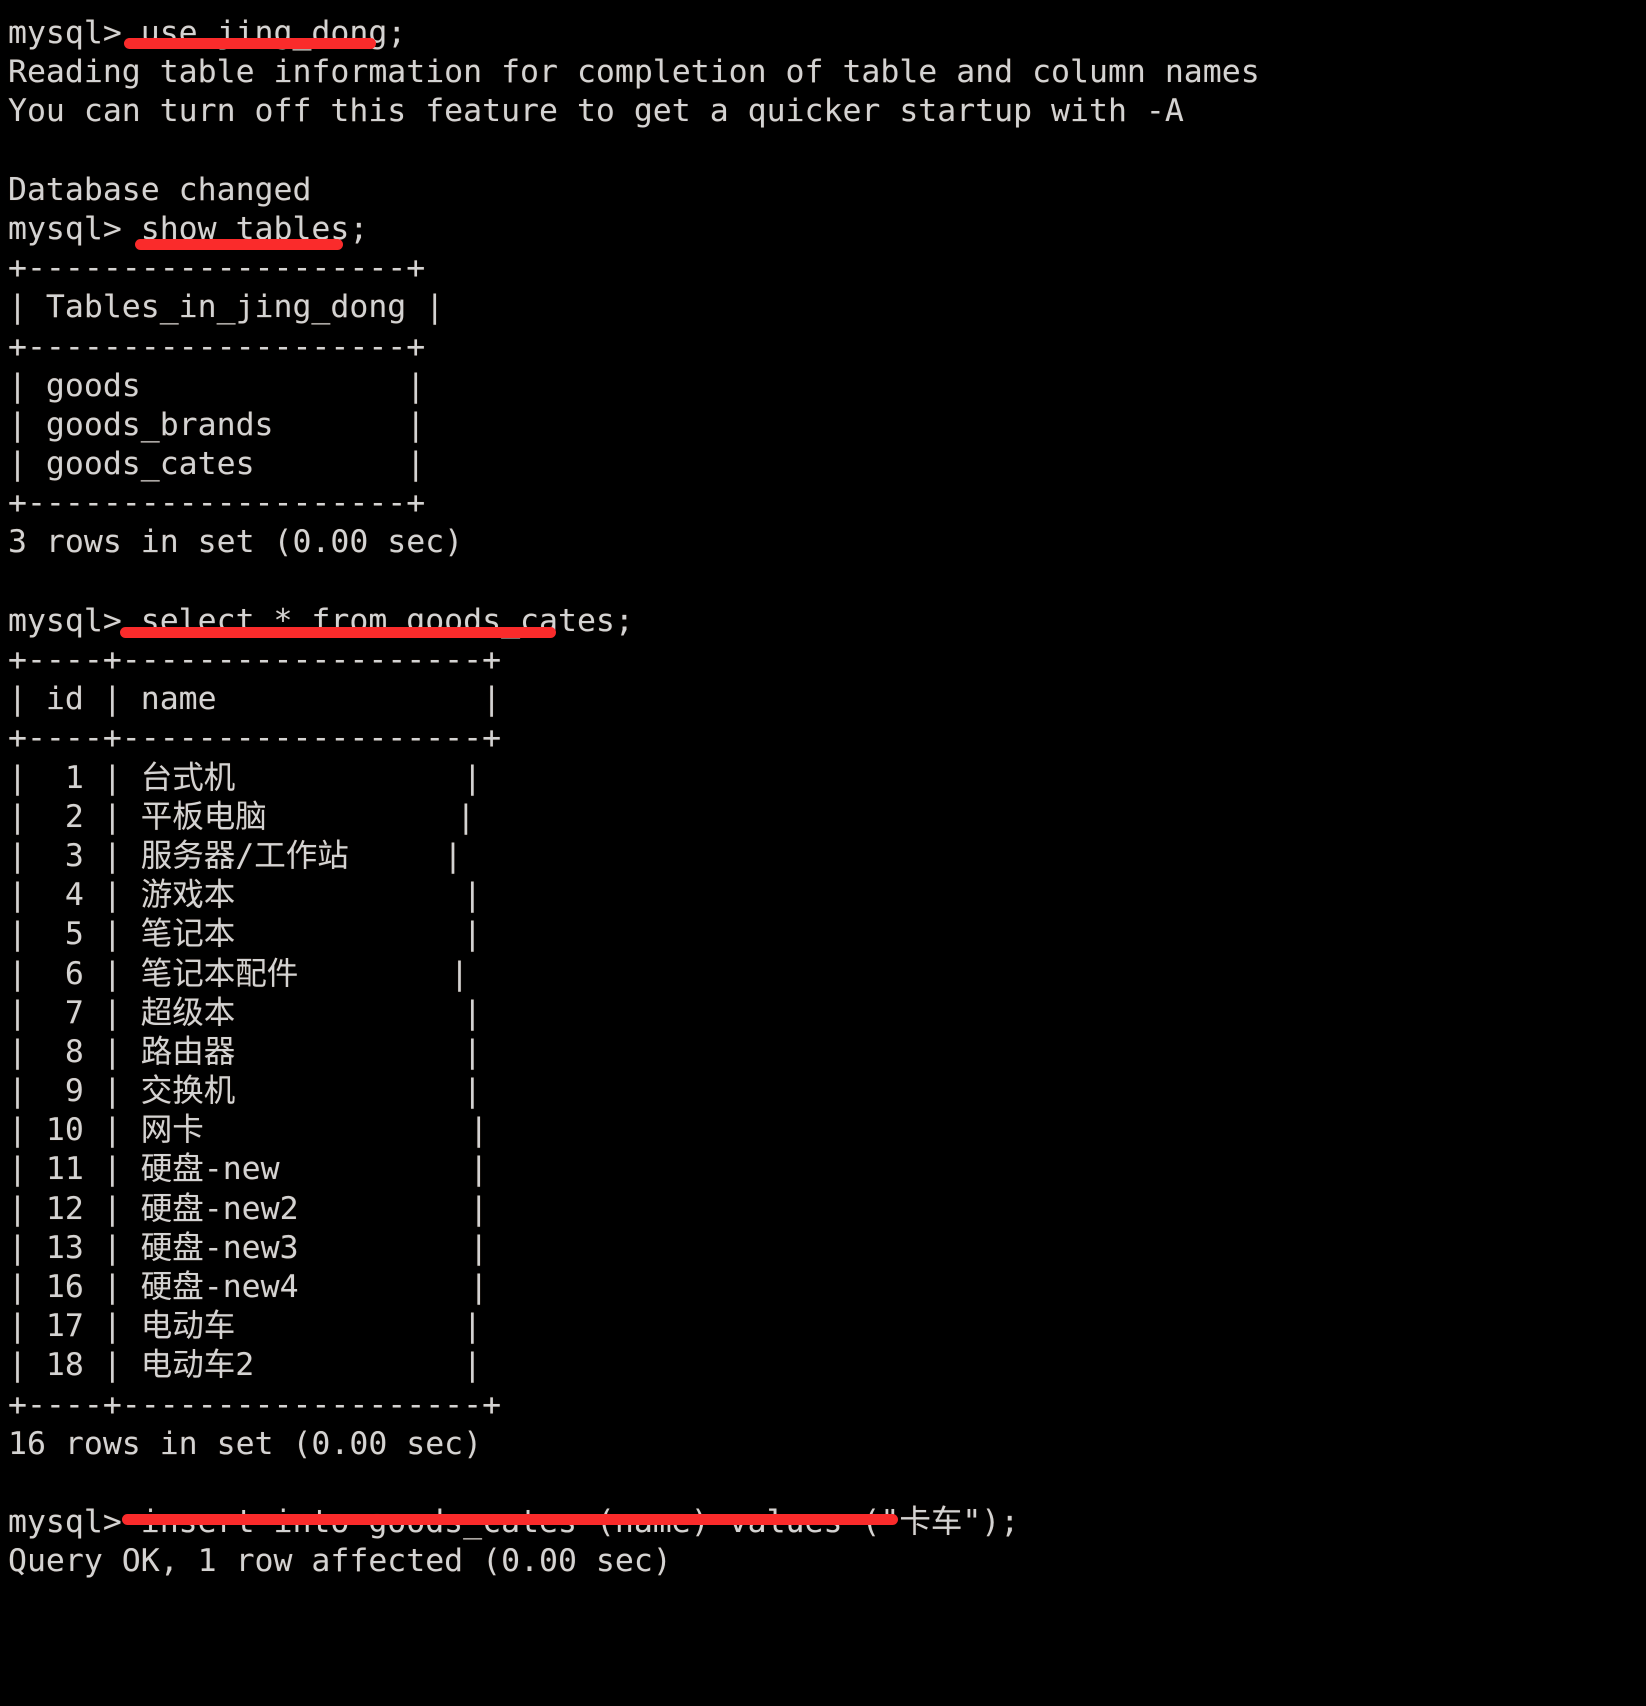  Describe the element at coordinates (236, 542) in the screenshot. I see `terminal-line: 3 rows in set (0.00 sec)` at that location.